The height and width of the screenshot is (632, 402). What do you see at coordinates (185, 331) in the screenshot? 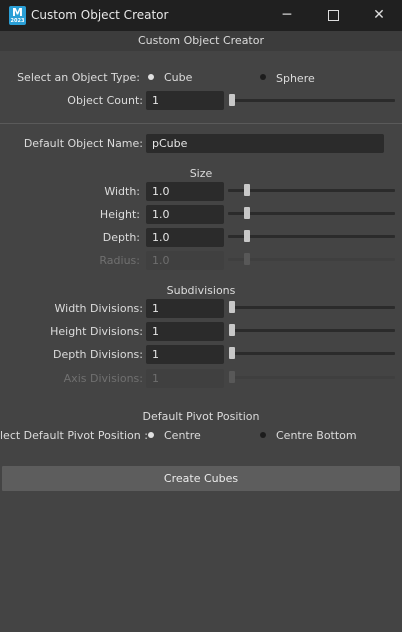
I see `height-divisions-field: 1` at bounding box center [185, 331].